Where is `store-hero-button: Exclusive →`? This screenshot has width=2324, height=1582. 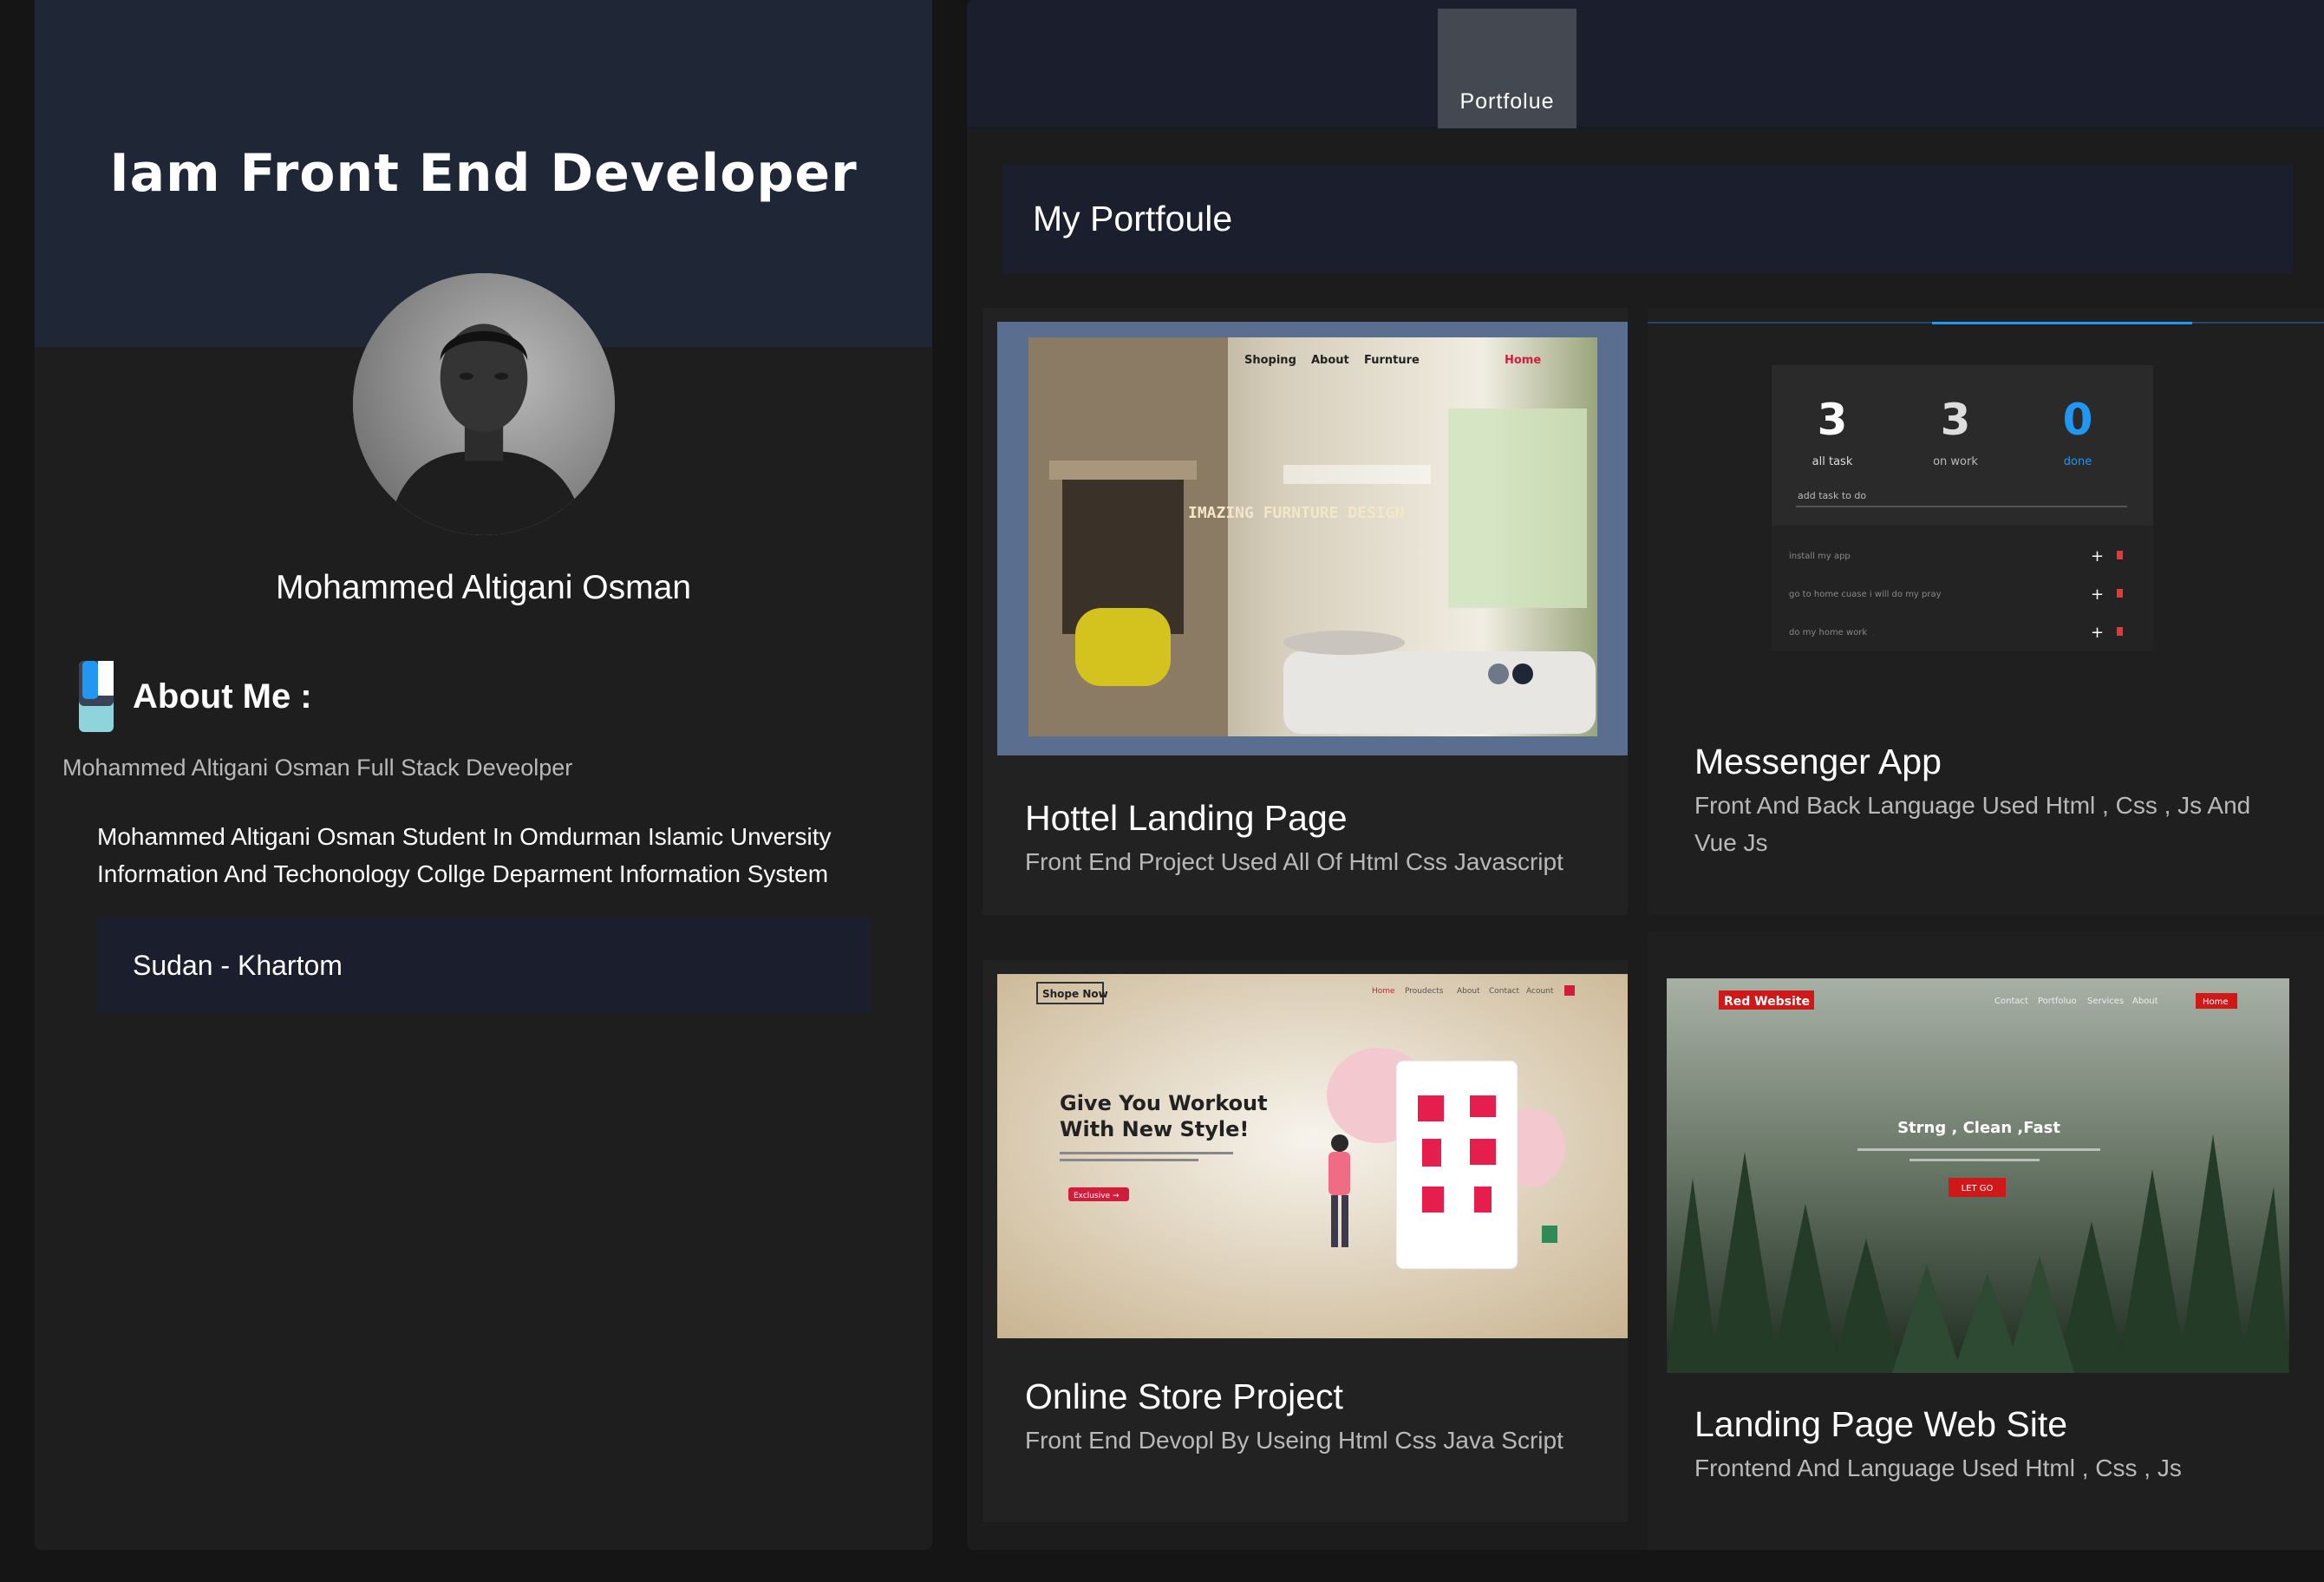 store-hero-button: Exclusive → is located at coordinates (1097, 1196).